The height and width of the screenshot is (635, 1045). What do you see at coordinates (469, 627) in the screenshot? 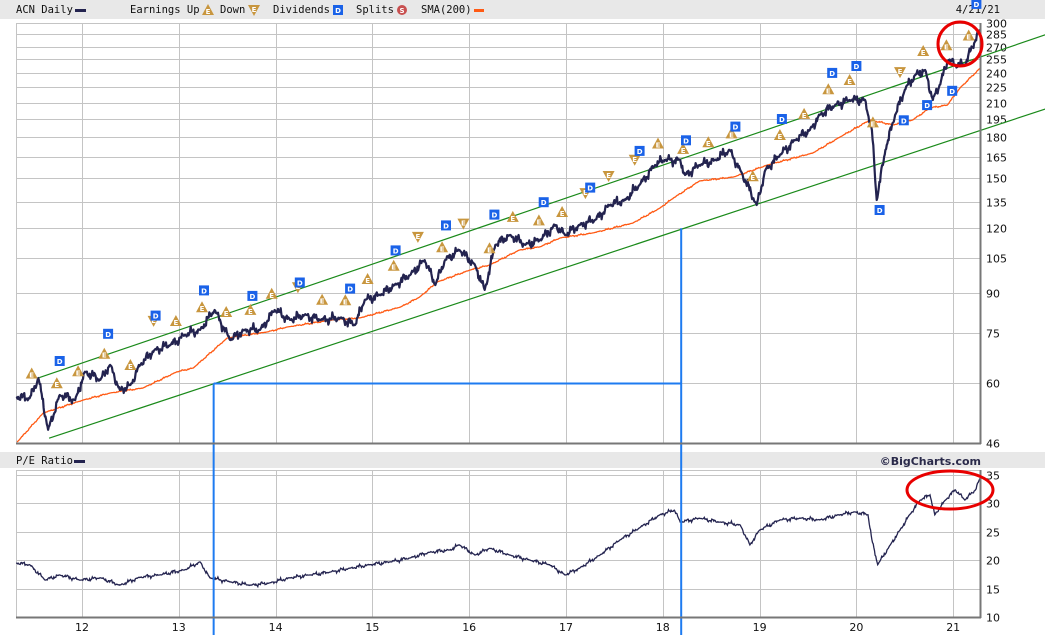
I see `year-label: 16` at bounding box center [469, 627].